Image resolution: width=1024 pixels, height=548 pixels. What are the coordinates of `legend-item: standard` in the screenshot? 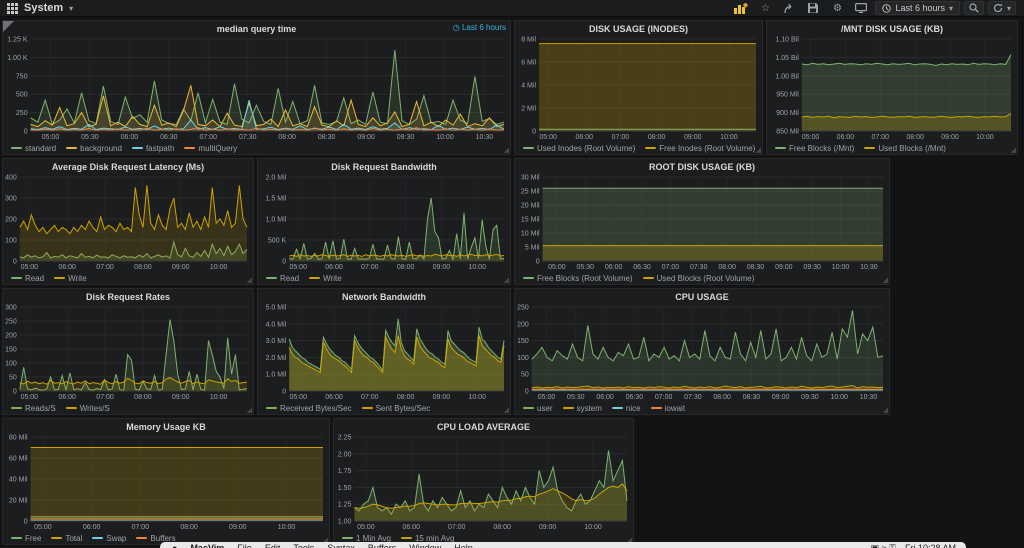 It's located at (33, 148).